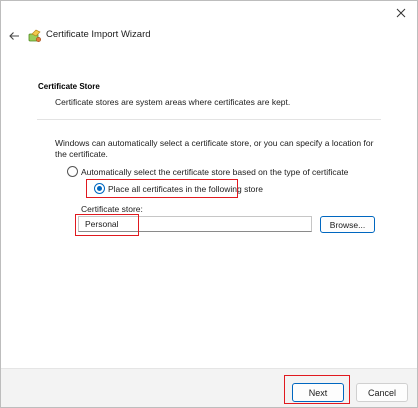 The image size is (418, 408). Describe the element at coordinates (72, 171) in the screenshot. I see `auto-select-radio` at that location.